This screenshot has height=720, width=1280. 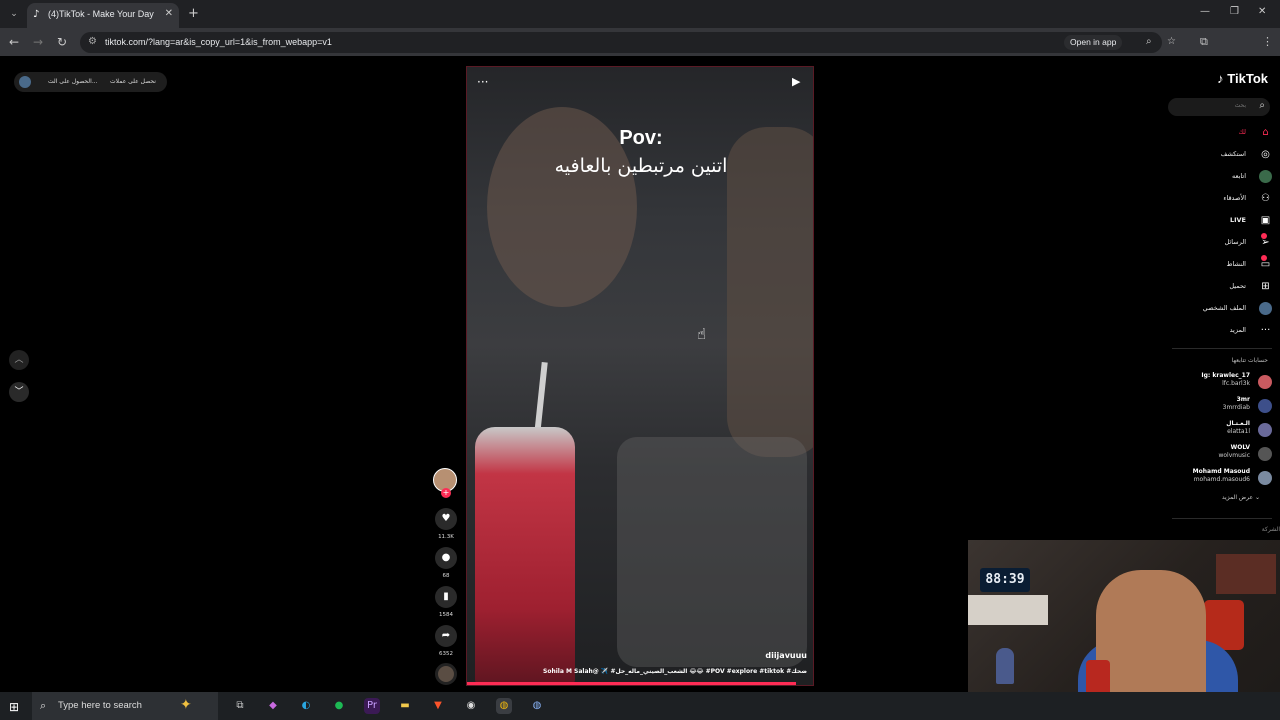 What do you see at coordinates (186, 705) in the screenshot?
I see `copilot-sparkle-icon: ✦` at bounding box center [186, 705].